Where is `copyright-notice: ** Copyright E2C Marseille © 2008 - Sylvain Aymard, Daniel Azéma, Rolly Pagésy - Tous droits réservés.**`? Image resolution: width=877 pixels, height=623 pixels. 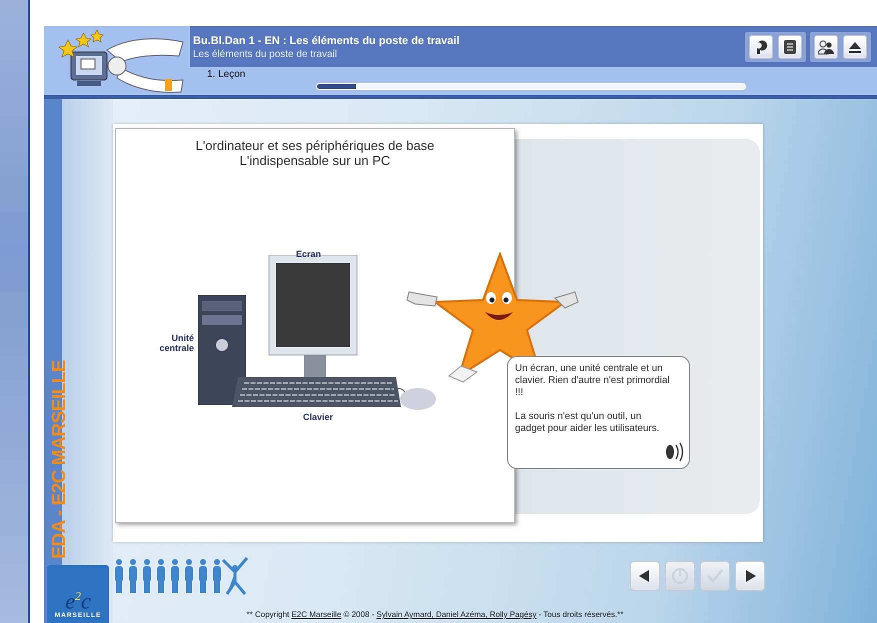 copyright-notice: ** Copyright E2C Marseille © 2008 - Sylvain Aymard, Daniel Azéma, Rolly Pagésy - Tous droits réservés.** is located at coordinates (435, 615).